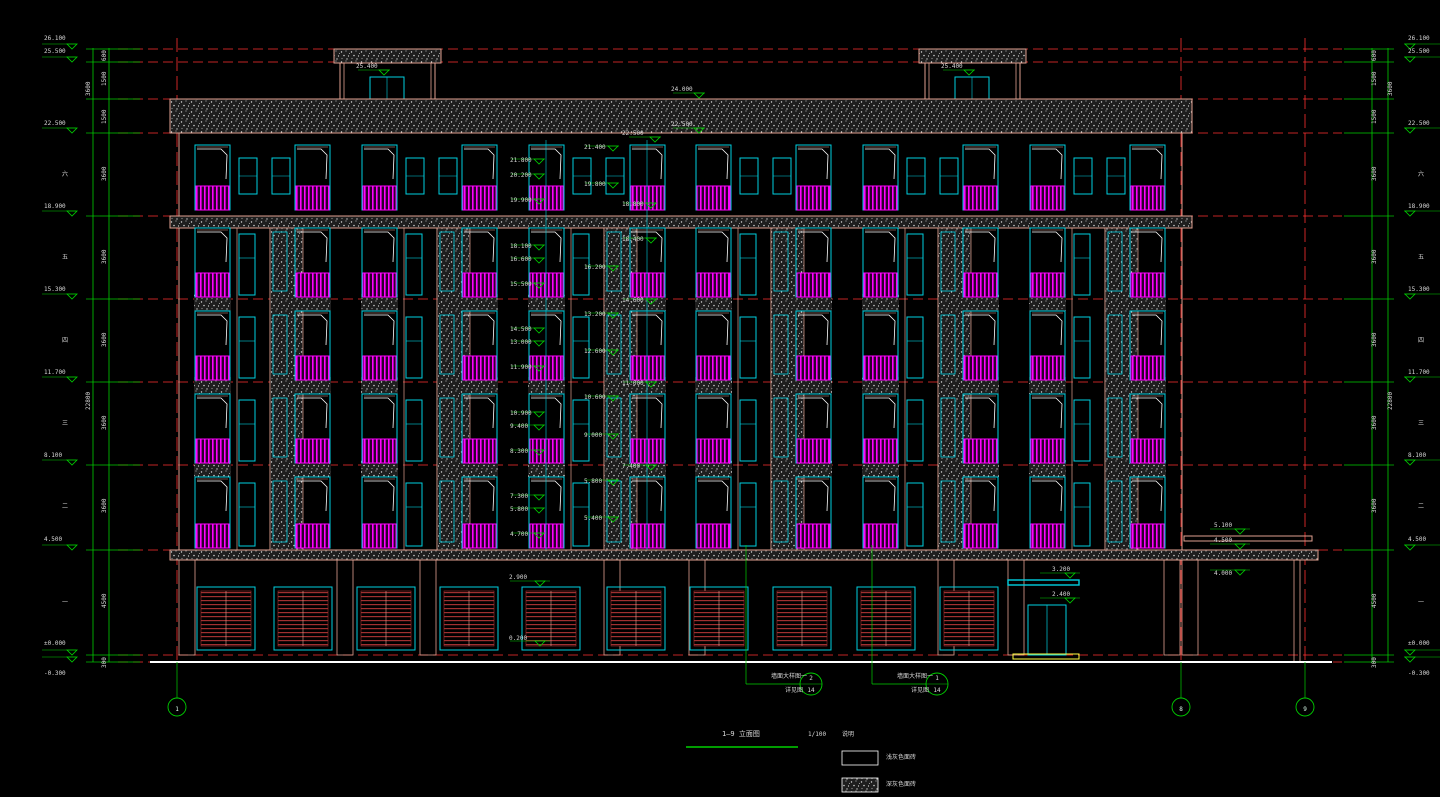  Describe the element at coordinates (1374, 55) in the screenshot. I see `dimension-label: 600` at that location.